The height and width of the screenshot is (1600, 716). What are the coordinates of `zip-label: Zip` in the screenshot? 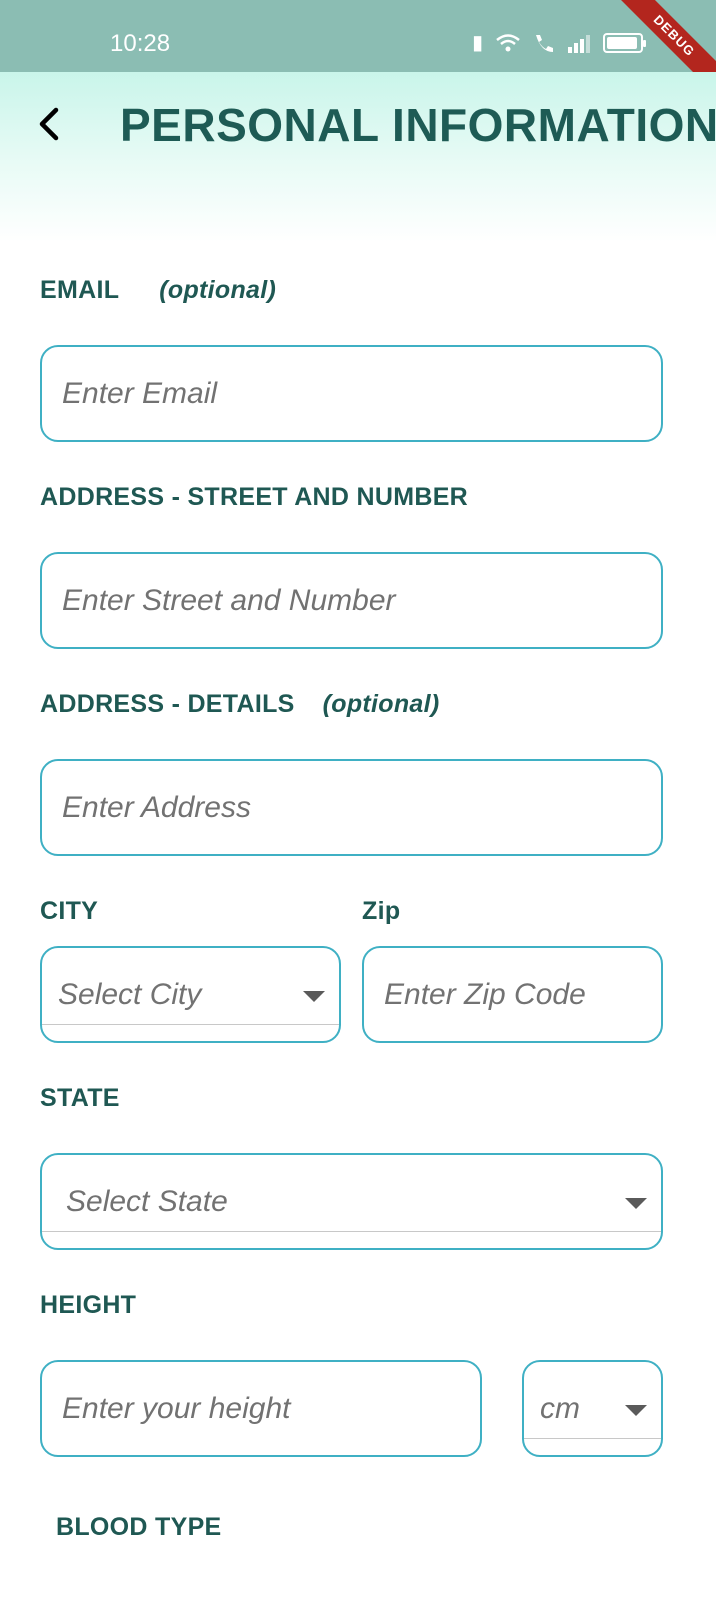 It's located at (381, 911).